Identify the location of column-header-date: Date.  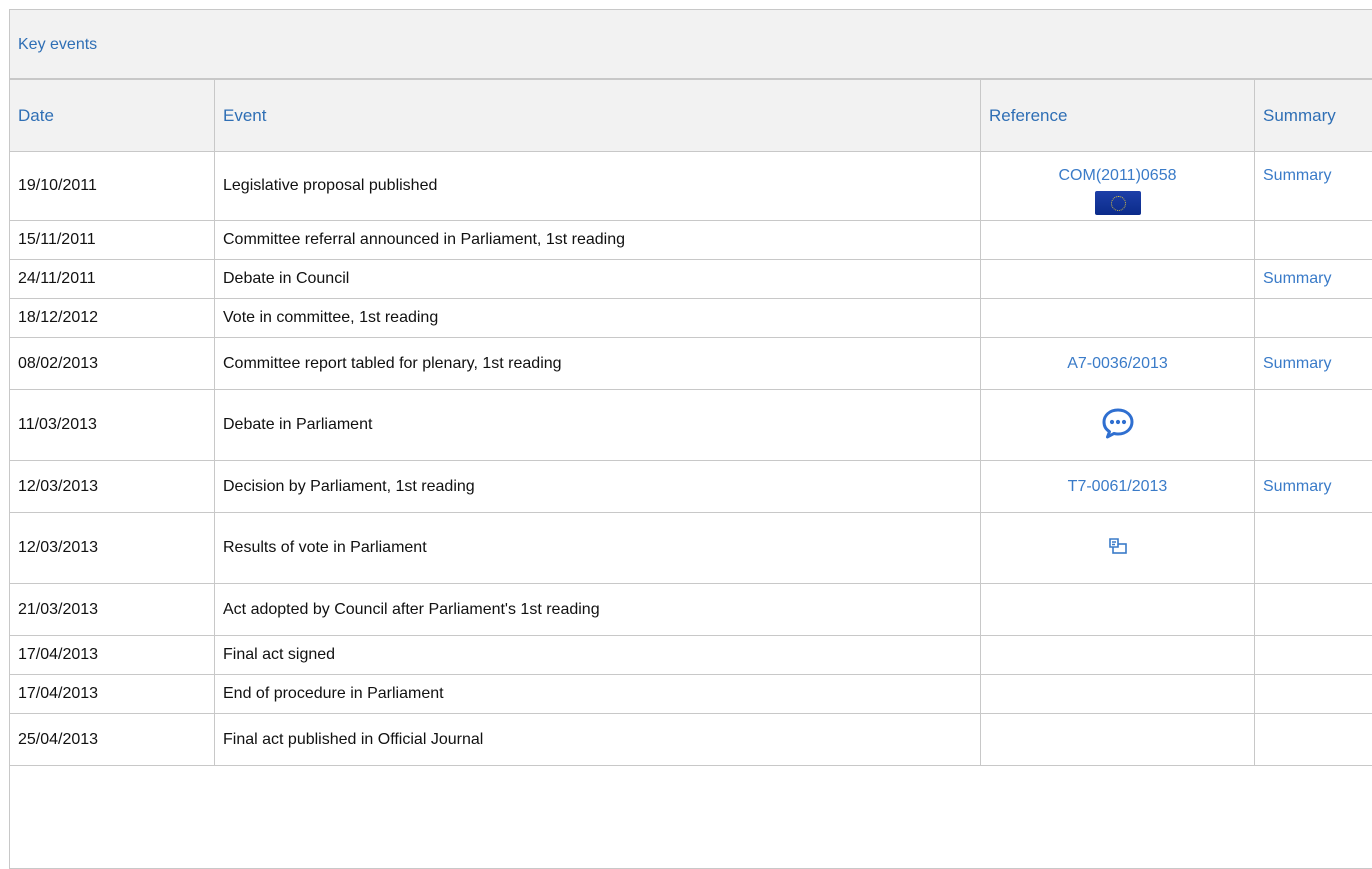
(112, 116).